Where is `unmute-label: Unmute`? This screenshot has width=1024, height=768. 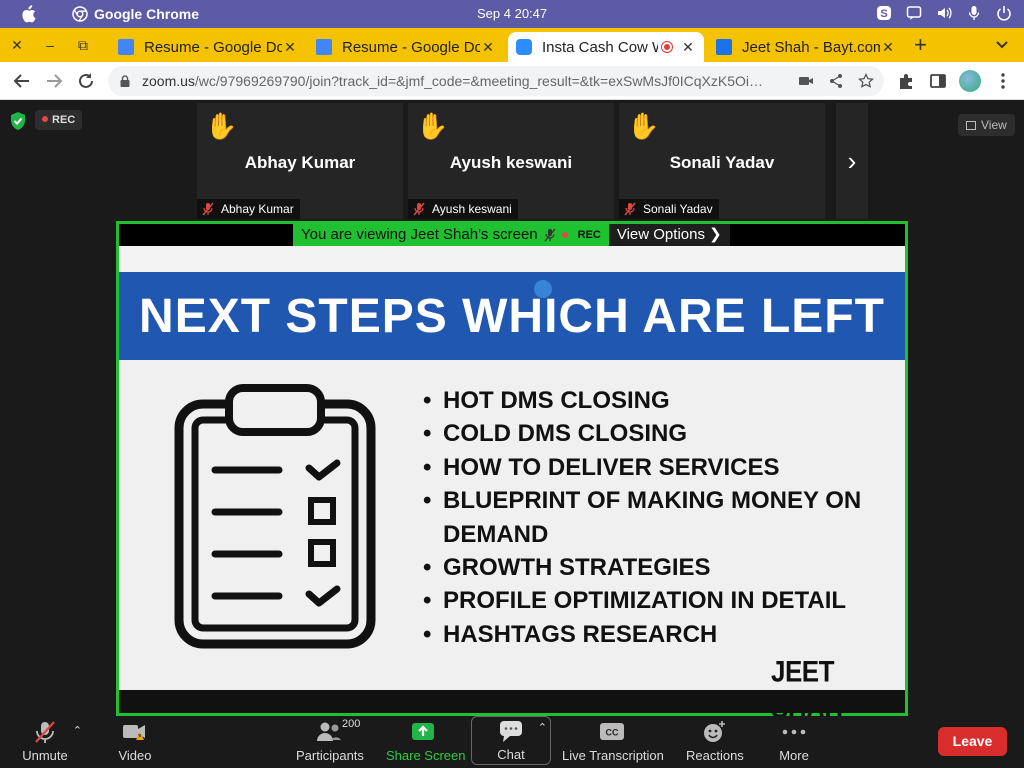 unmute-label: Unmute is located at coordinates (45, 755).